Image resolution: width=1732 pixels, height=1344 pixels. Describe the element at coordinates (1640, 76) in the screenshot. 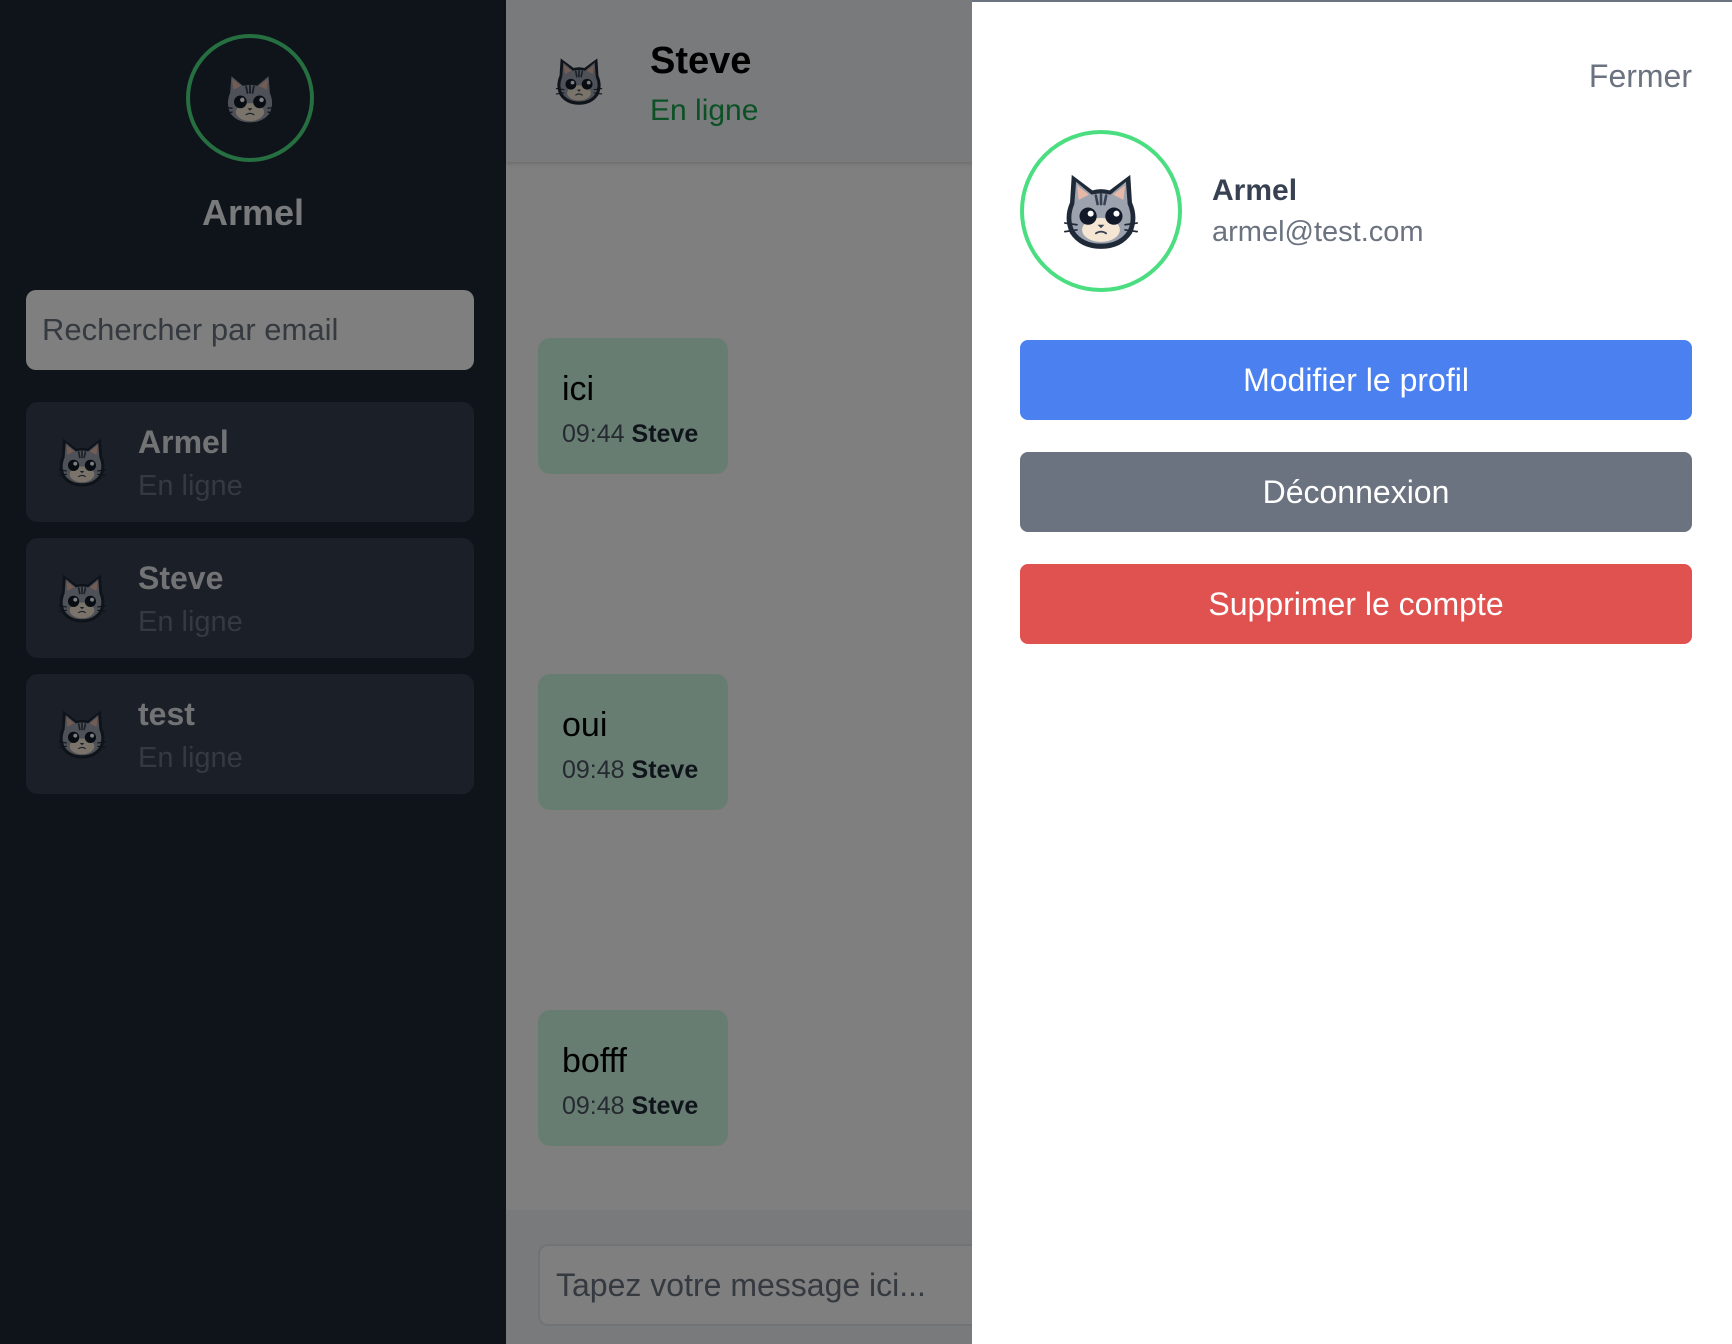

I see `close-button: Fermer` at that location.